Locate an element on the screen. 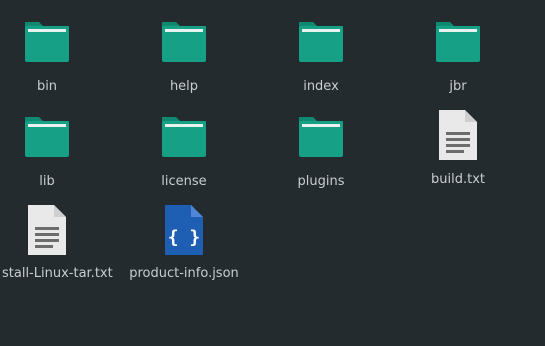 This screenshot has height=346, width=545. file-label: product-info.json is located at coordinates (184, 273).